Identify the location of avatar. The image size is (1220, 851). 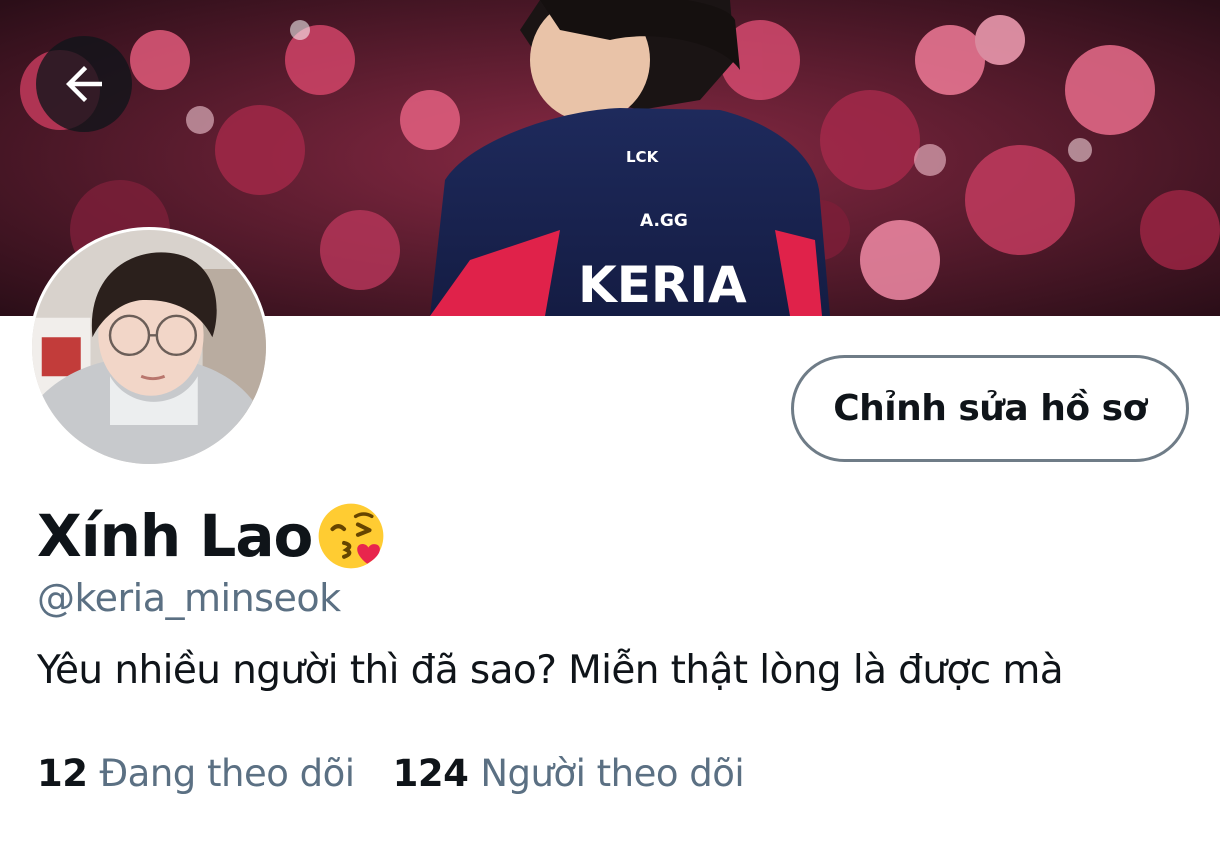
(149, 347).